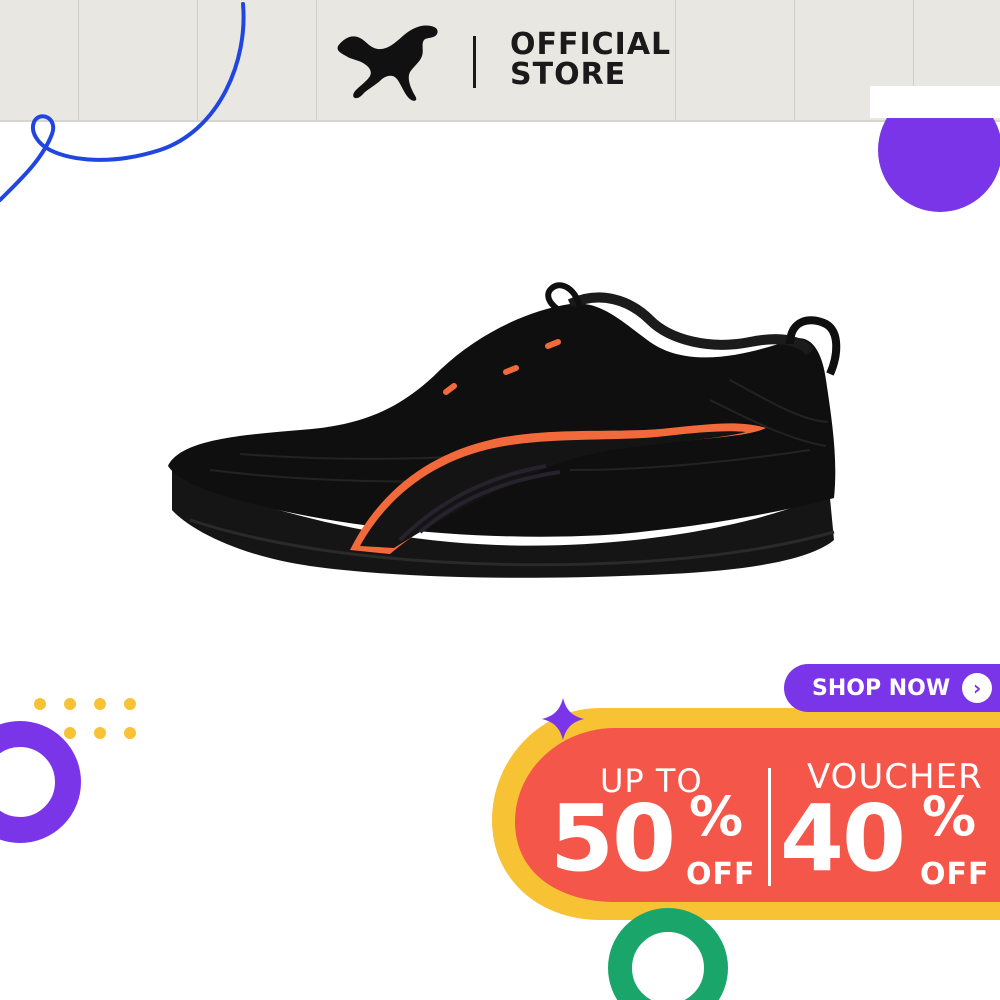 This screenshot has width=1000, height=1000. What do you see at coordinates (568, 74) in the screenshot?
I see `store-line-2: STORE` at bounding box center [568, 74].